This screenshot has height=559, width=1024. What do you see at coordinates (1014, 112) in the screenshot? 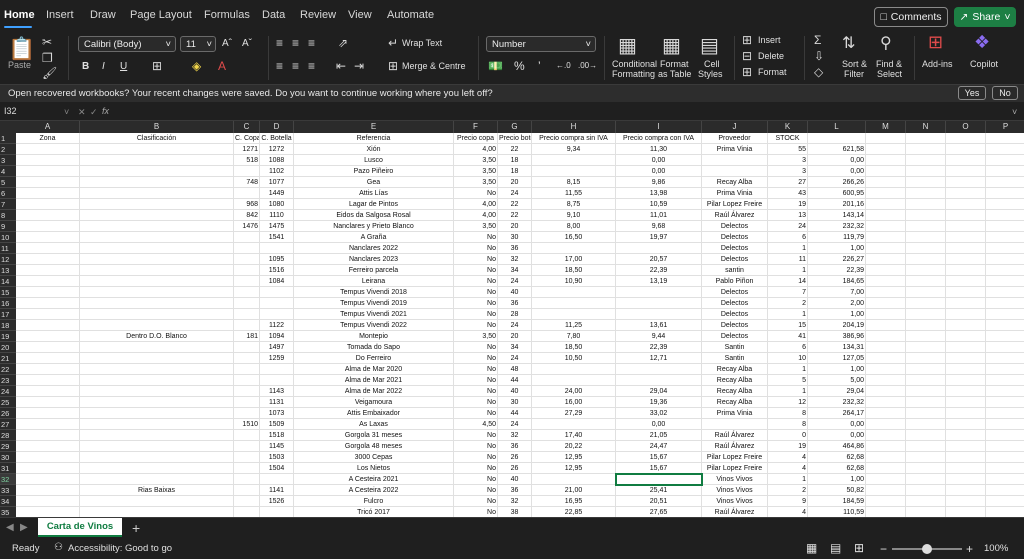
I see `expand-formula-icon: ˅` at bounding box center [1014, 112].